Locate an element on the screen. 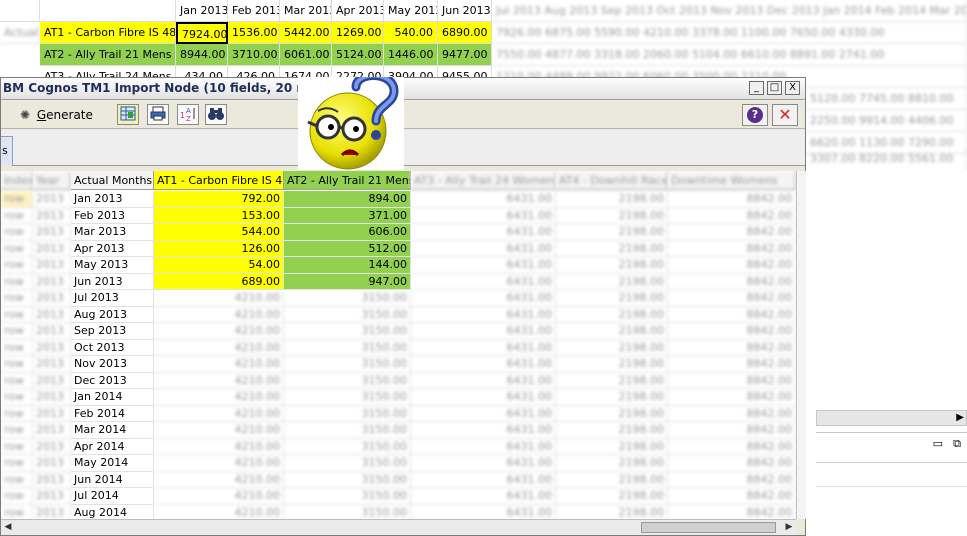 This screenshot has width=967, height=536. binoculars-icon is located at coordinates (216, 114).